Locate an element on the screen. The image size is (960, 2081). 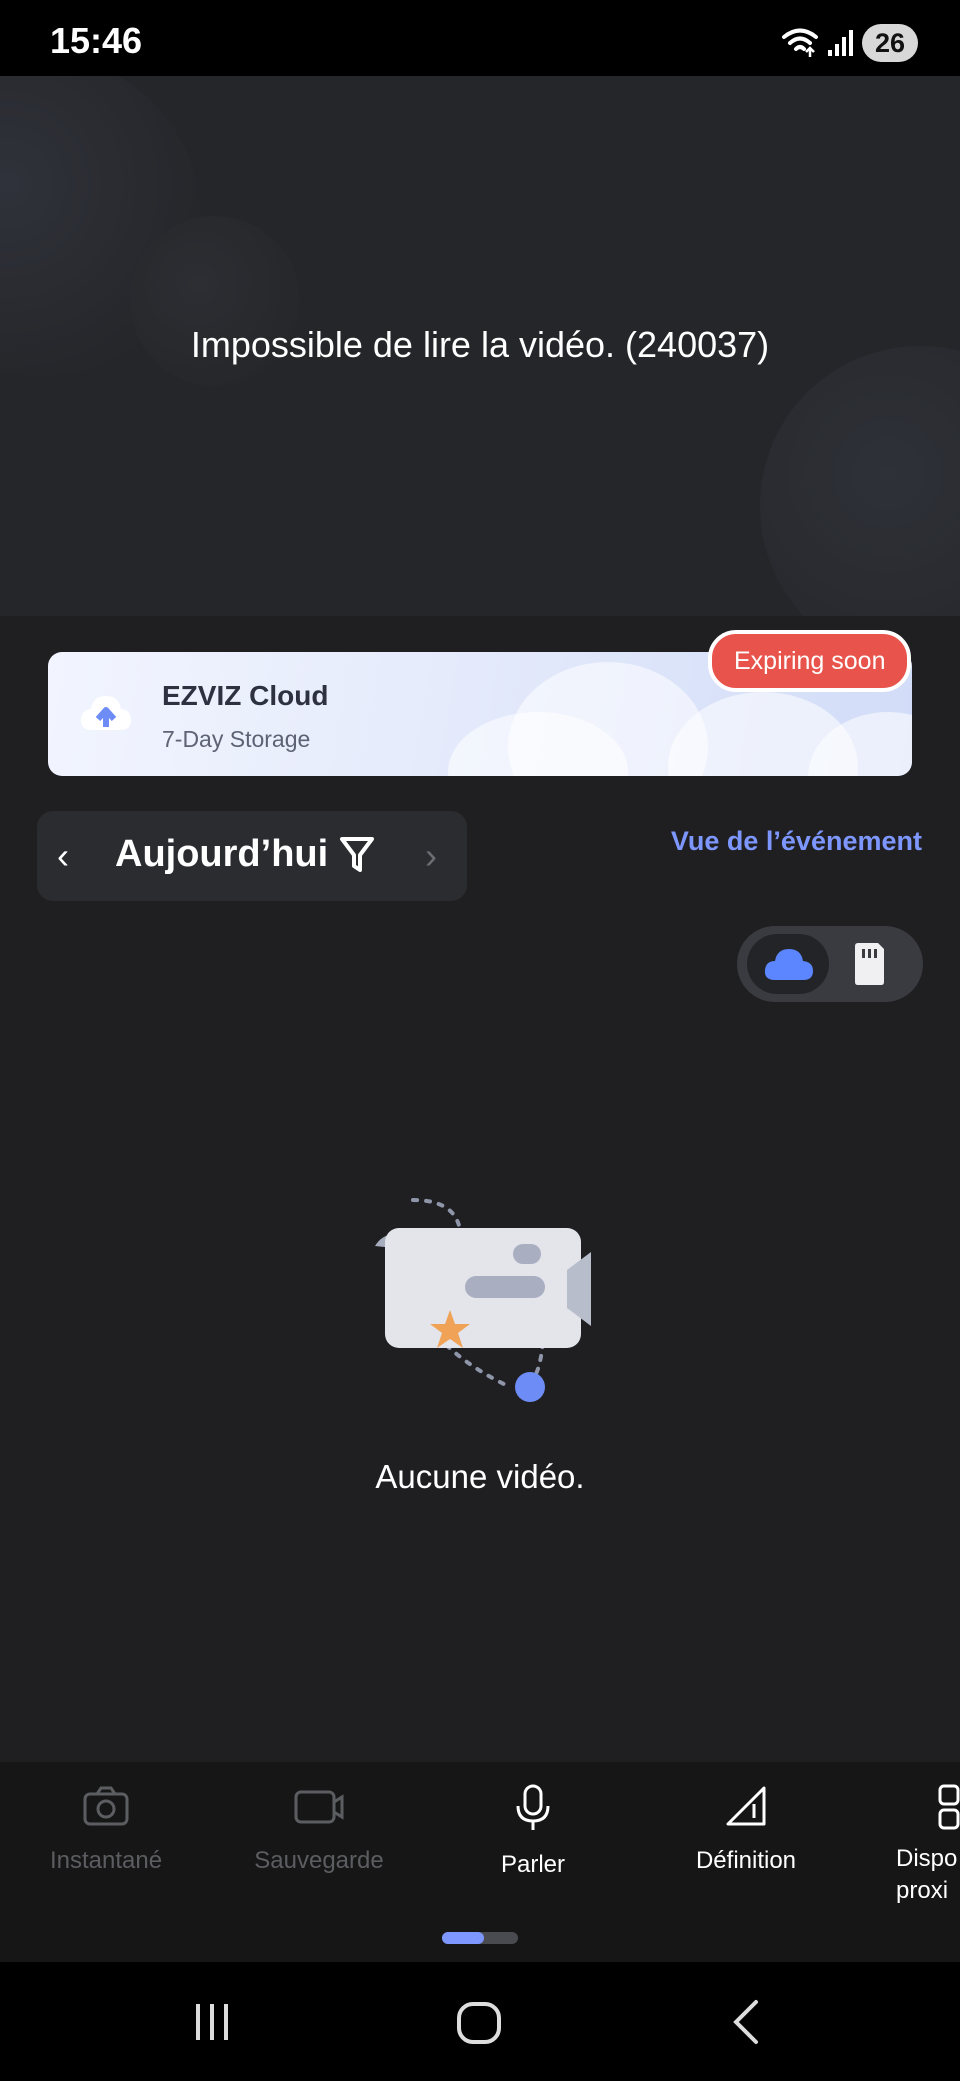
nearby-devices-button: Dispo proxi is located at coordinates (910, 1845).